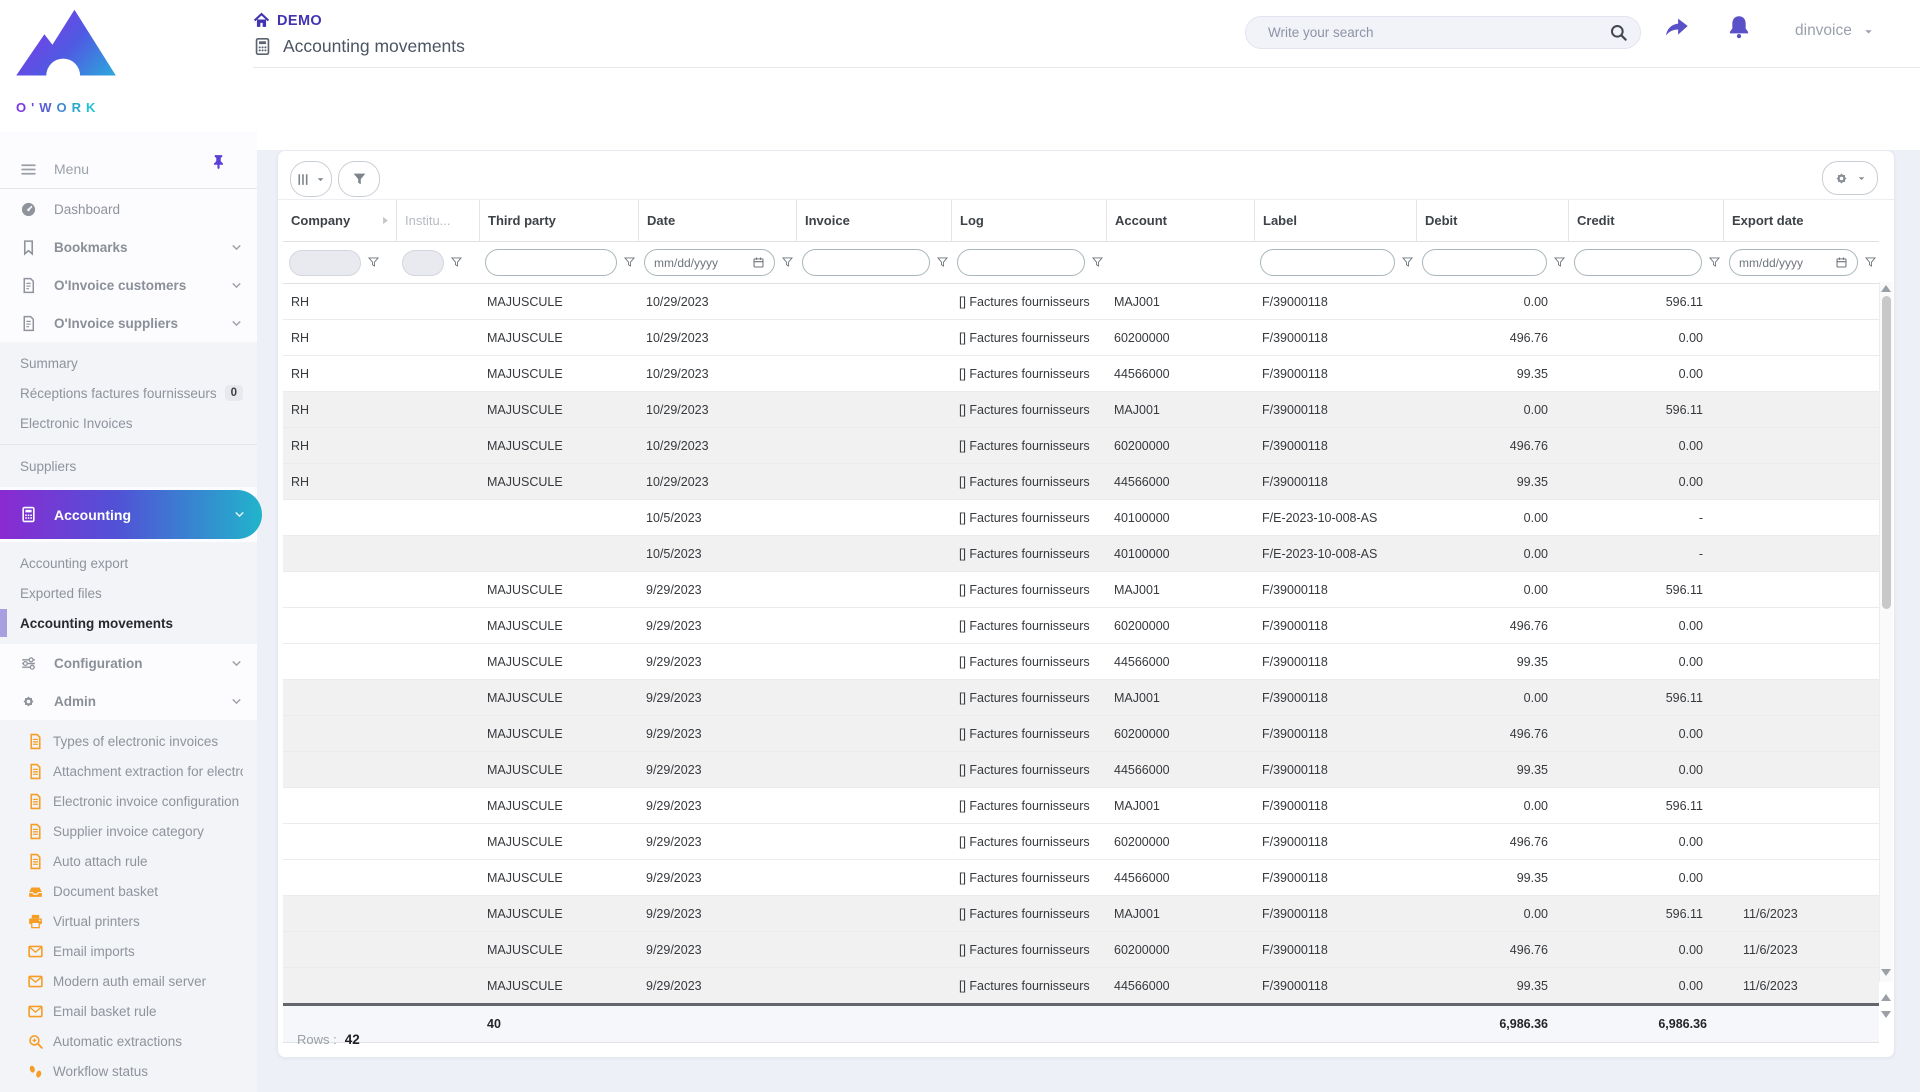 The height and width of the screenshot is (1092, 1920). What do you see at coordinates (128, 593) in the screenshot?
I see `sidebar-item-exported-files: Exported files` at bounding box center [128, 593].